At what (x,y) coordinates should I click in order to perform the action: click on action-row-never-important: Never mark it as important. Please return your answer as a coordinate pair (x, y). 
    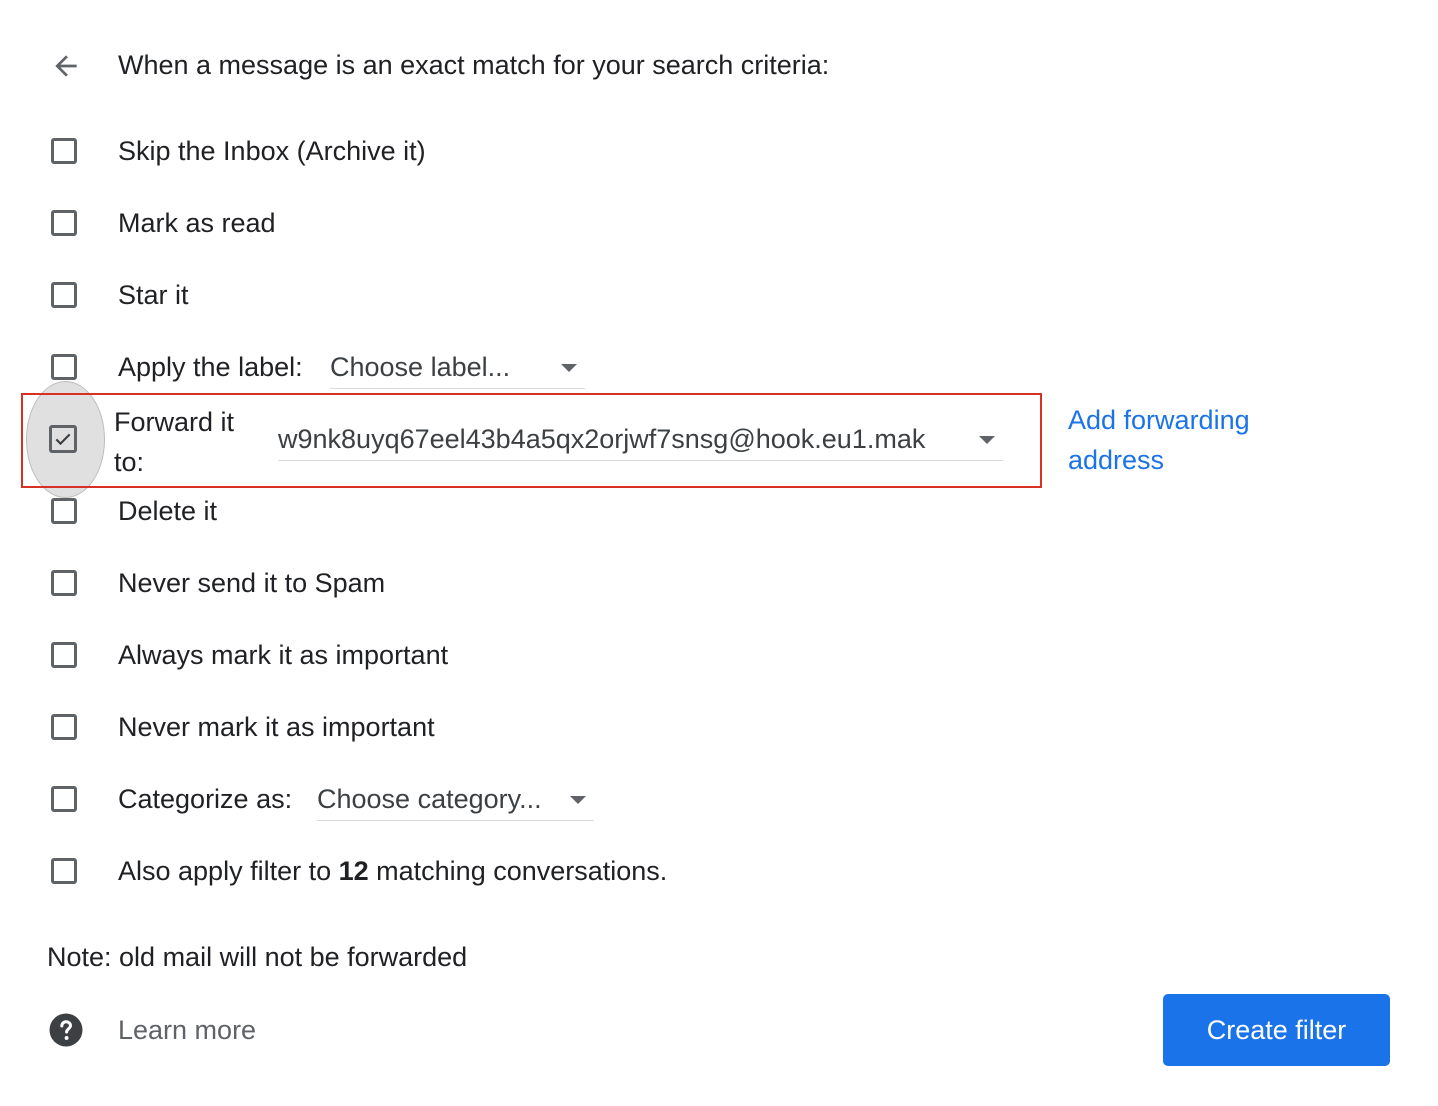
    Looking at the image, I should click on (550, 728).